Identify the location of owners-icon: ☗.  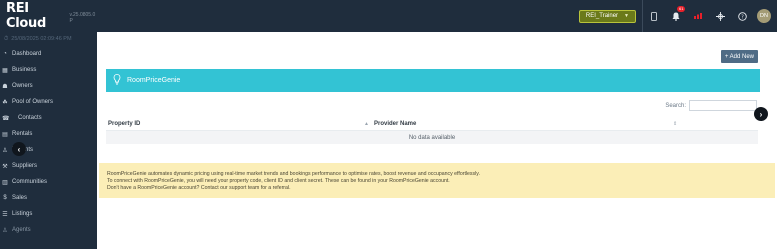
(5, 86).